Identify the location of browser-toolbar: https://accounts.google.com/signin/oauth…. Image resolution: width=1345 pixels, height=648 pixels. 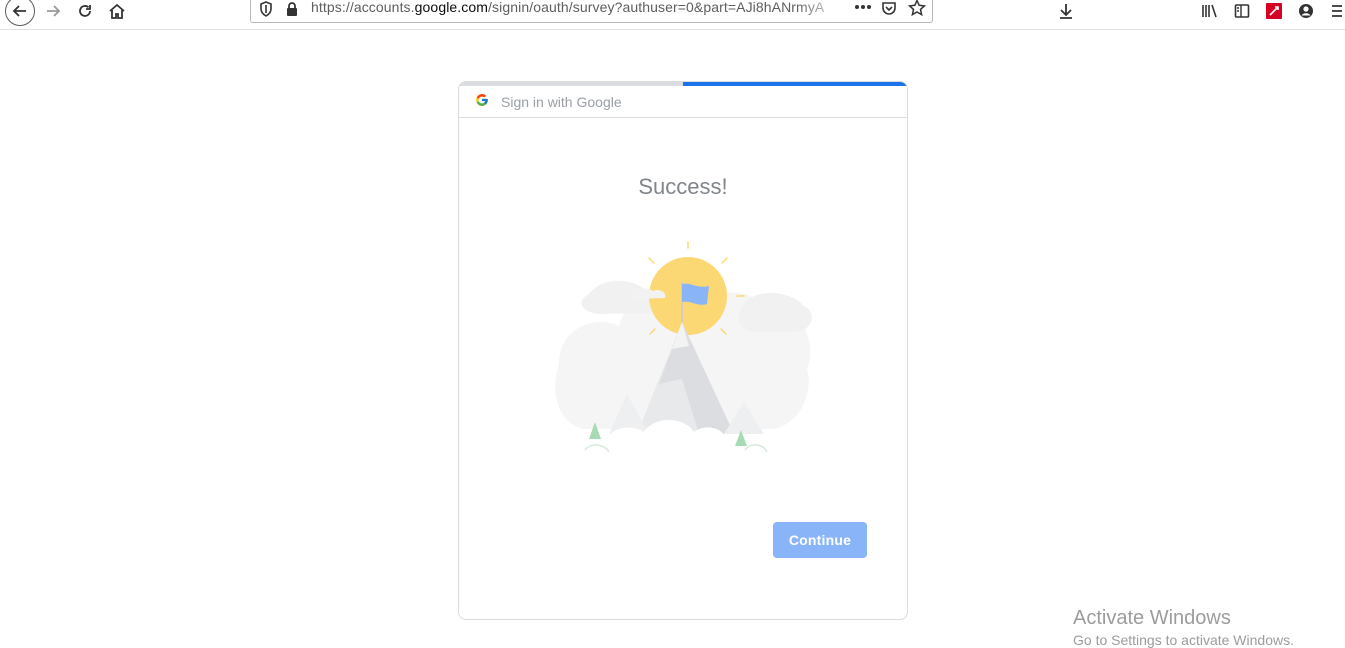
(672, 15).